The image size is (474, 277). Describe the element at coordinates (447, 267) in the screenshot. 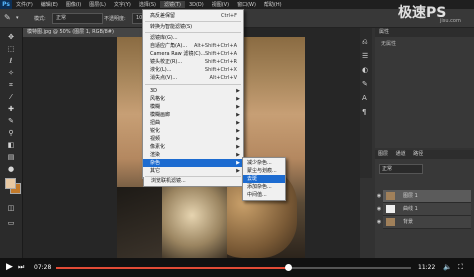

I see `volume-icon: 🔈` at that location.